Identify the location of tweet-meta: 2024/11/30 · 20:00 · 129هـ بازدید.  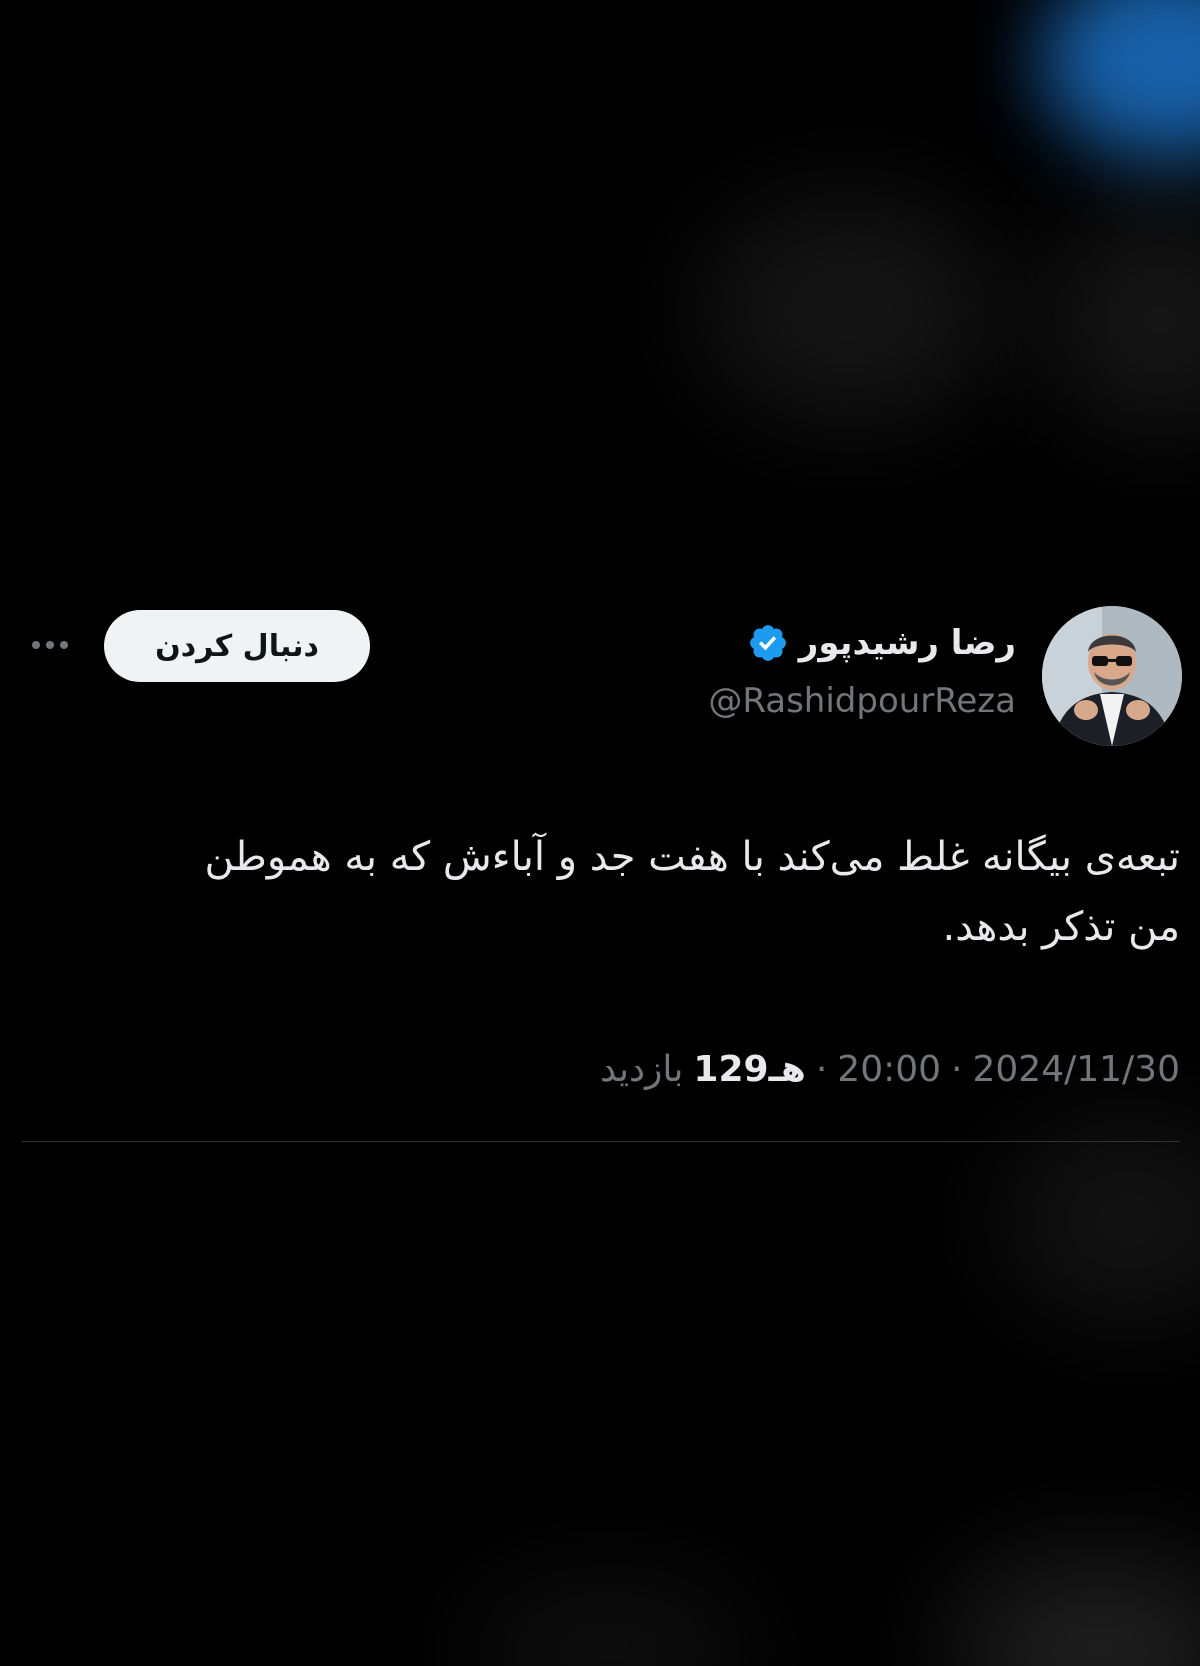
(890, 1070).